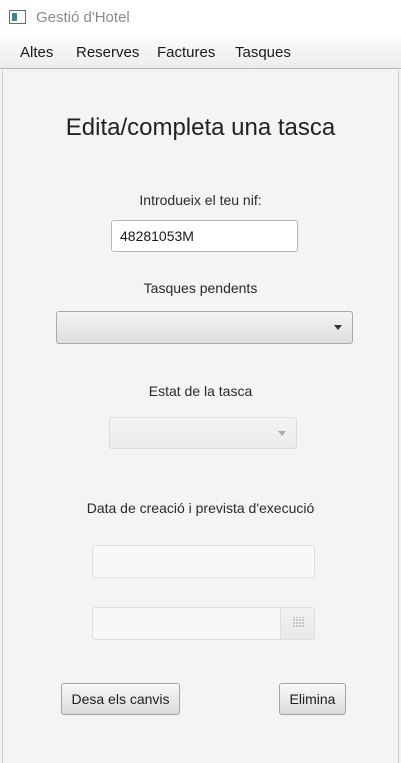 The width and height of the screenshot is (401, 763). What do you see at coordinates (36, 52) in the screenshot?
I see `menu-altes: Altes` at bounding box center [36, 52].